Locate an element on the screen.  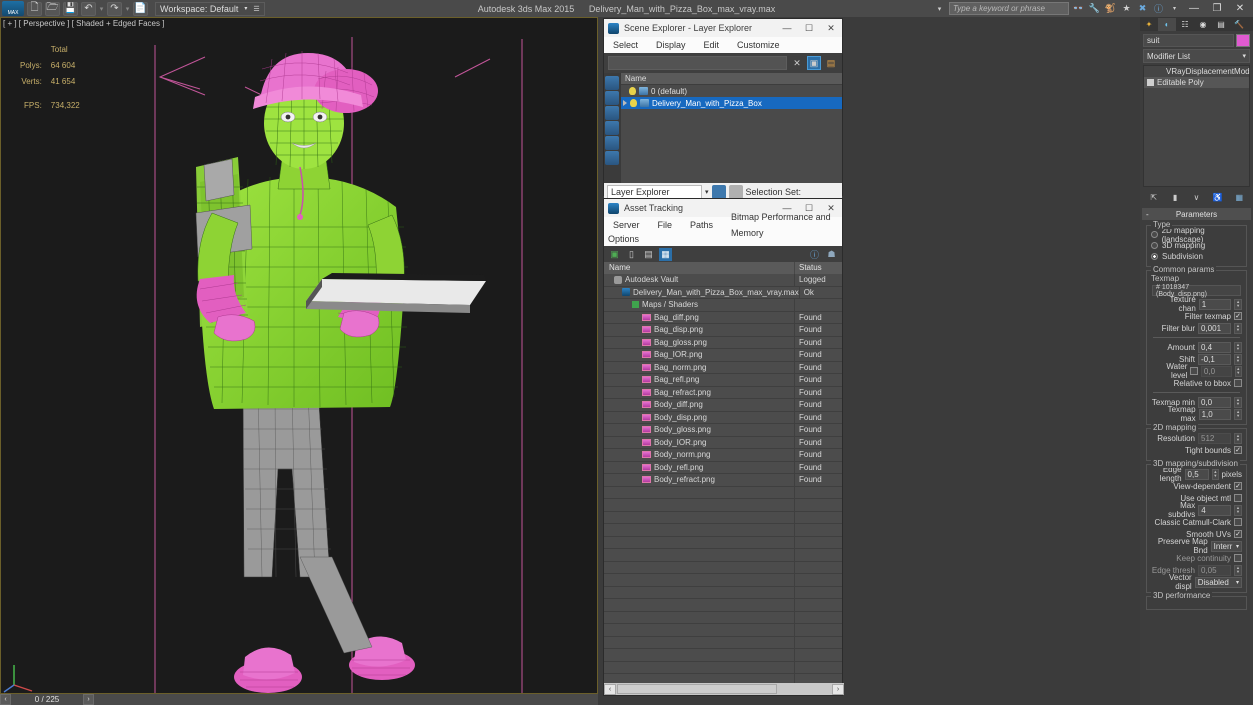
pin-stack-icon: ⇱ is located at coordinates (1154, 197).